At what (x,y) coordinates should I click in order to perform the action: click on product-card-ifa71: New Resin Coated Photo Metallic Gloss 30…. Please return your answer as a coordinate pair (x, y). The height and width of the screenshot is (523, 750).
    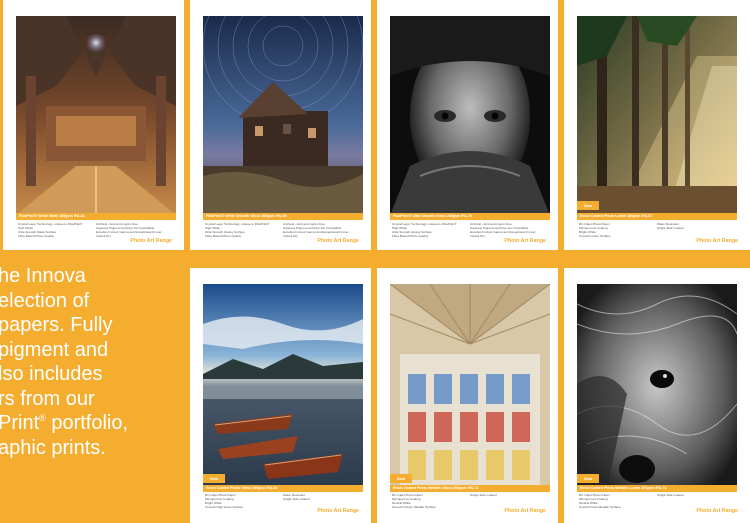
    Looking at the image, I should click on (467, 395).